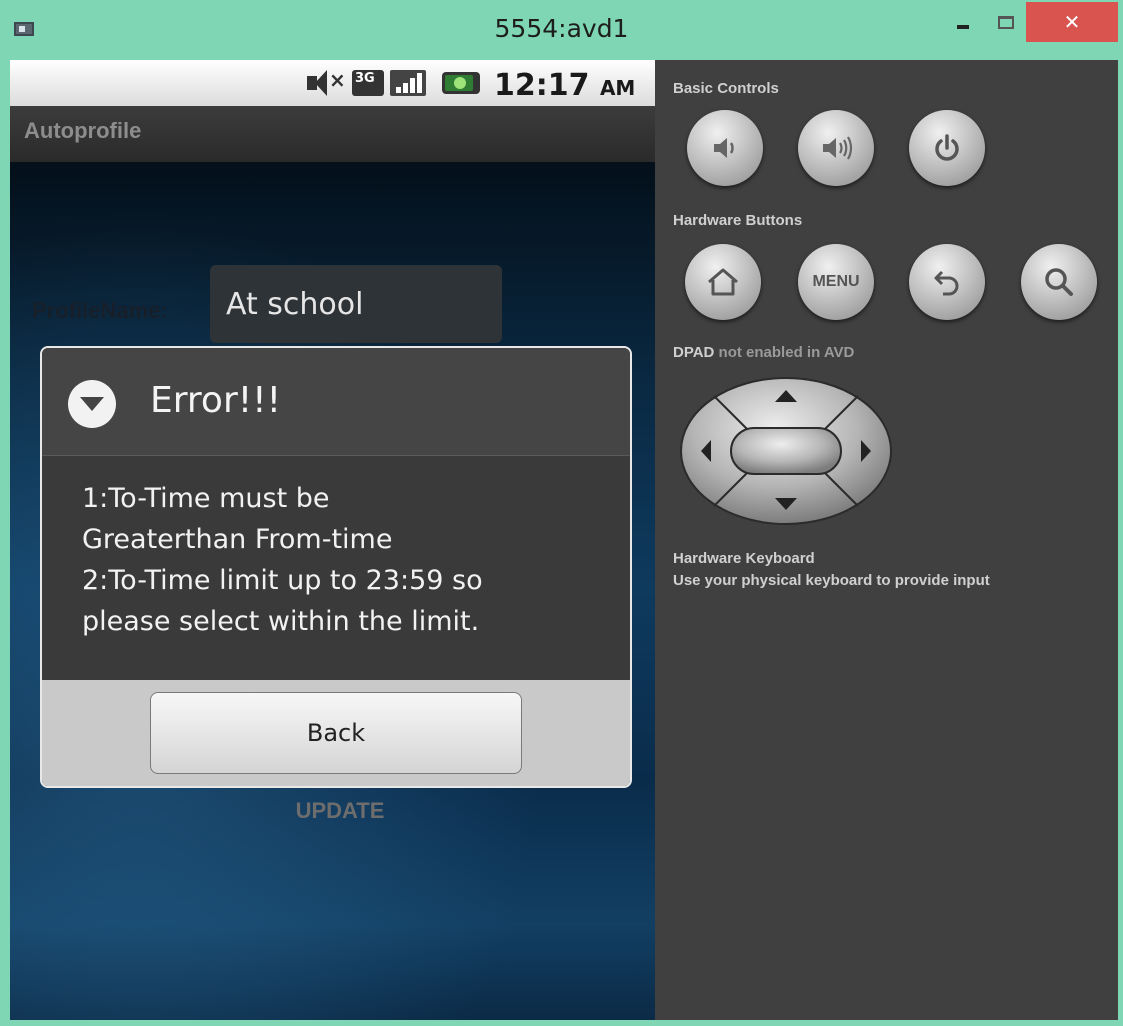 This screenshot has height=1026, width=1123. Describe the element at coordinates (237, 539) in the screenshot. I see `dialog-message-line: Greaterthan From-time` at that location.